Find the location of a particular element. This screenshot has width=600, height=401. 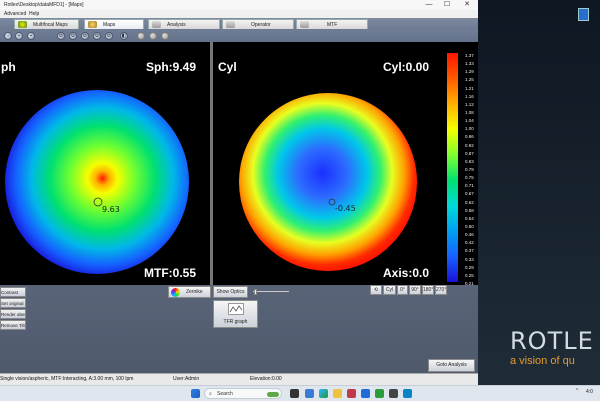

sph-center-value: 9.63 is located at coordinates (111, 209).